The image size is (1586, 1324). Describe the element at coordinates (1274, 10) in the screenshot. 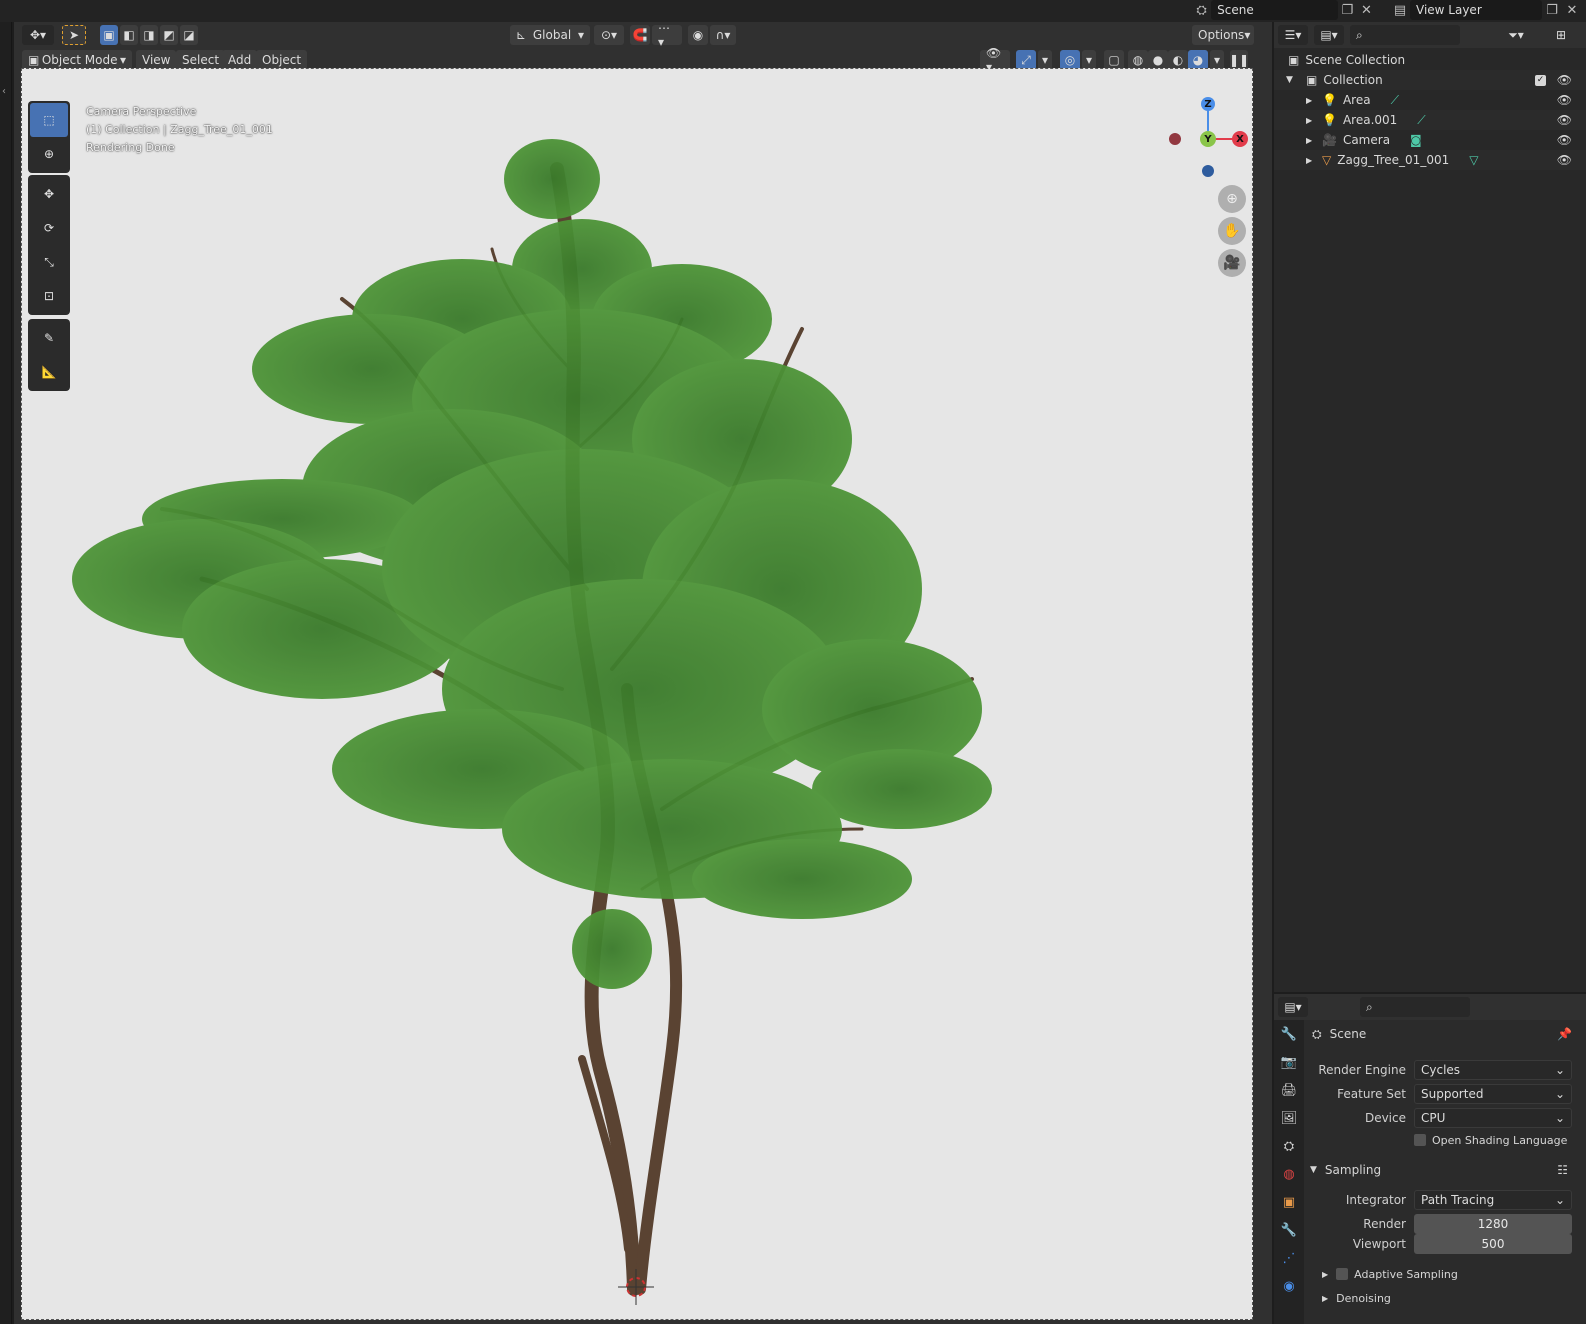

I see `scene-name-field: Scene` at that location.